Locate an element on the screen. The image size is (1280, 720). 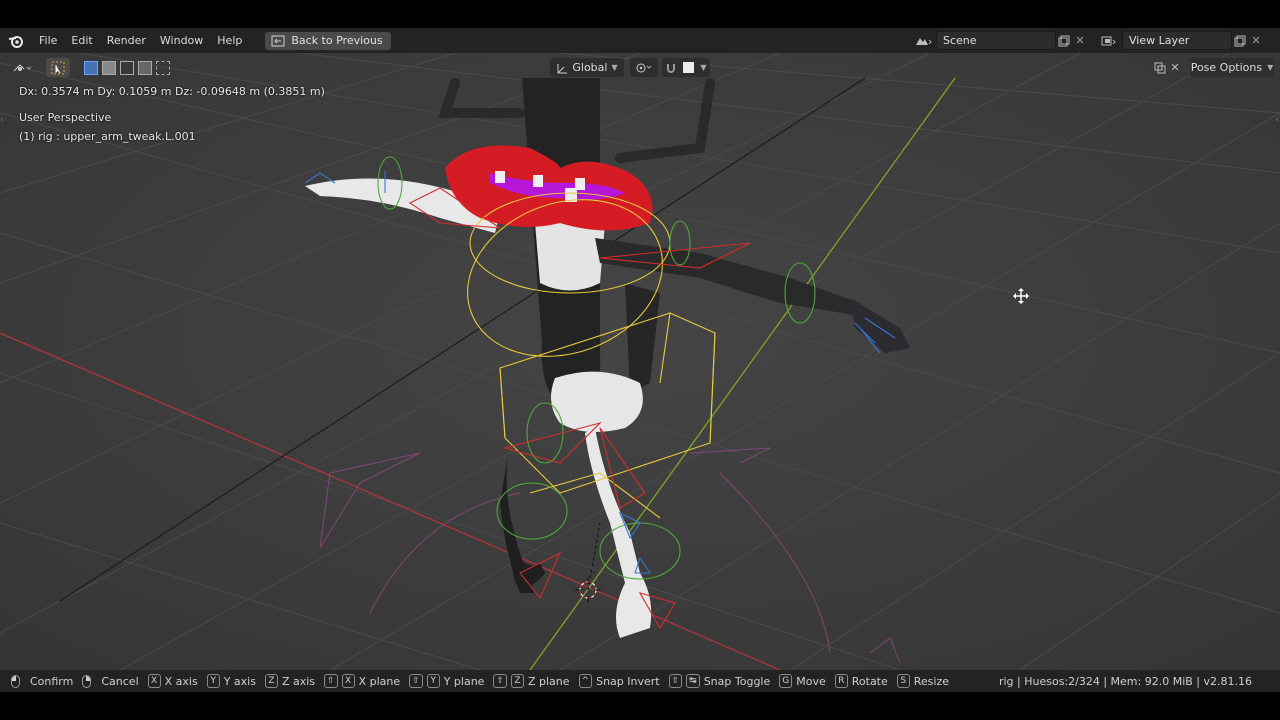
status-cancel: Cancel is located at coordinates (110, 681).